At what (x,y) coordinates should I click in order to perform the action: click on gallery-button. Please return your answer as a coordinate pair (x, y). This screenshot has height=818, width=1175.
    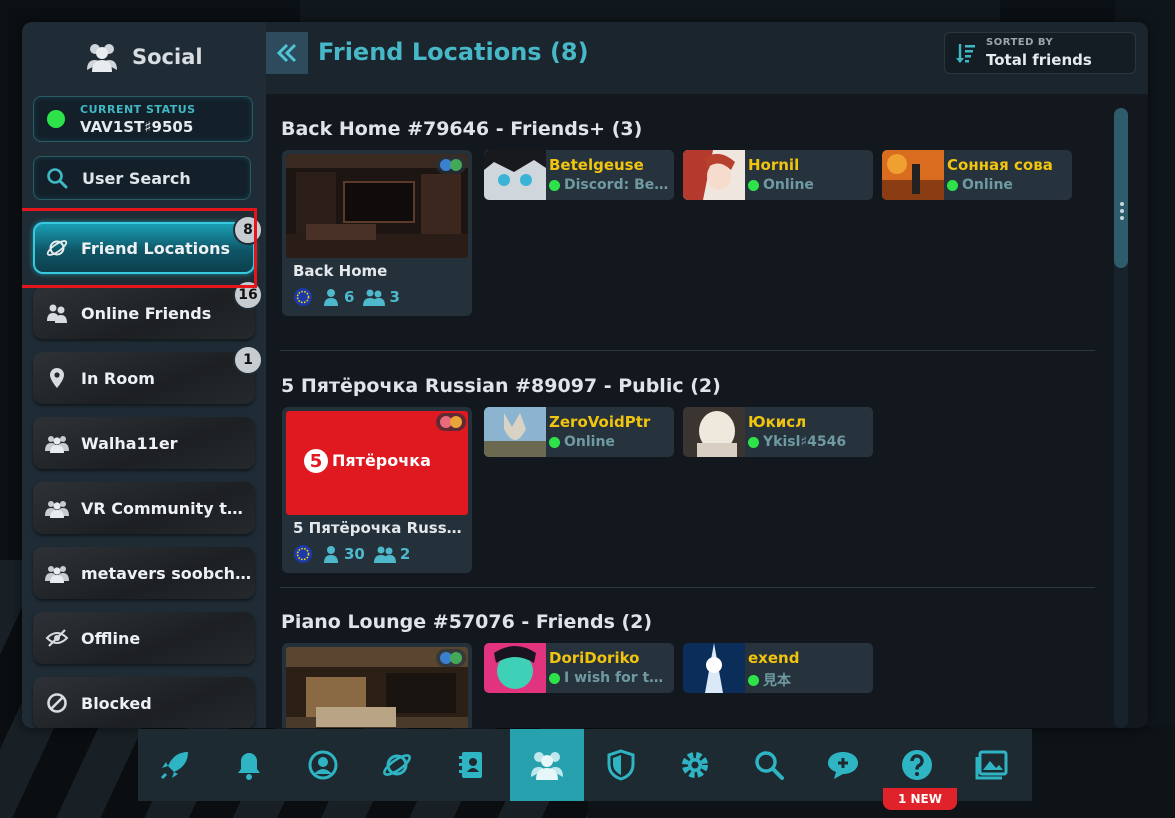
    Looking at the image, I should click on (991, 765).